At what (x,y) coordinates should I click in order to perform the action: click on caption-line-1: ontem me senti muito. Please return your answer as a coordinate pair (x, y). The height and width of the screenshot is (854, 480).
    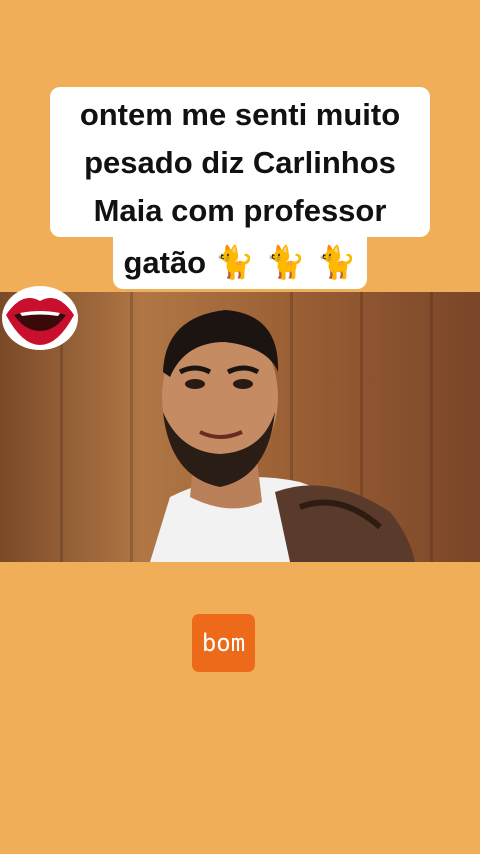
    Looking at the image, I should click on (240, 115).